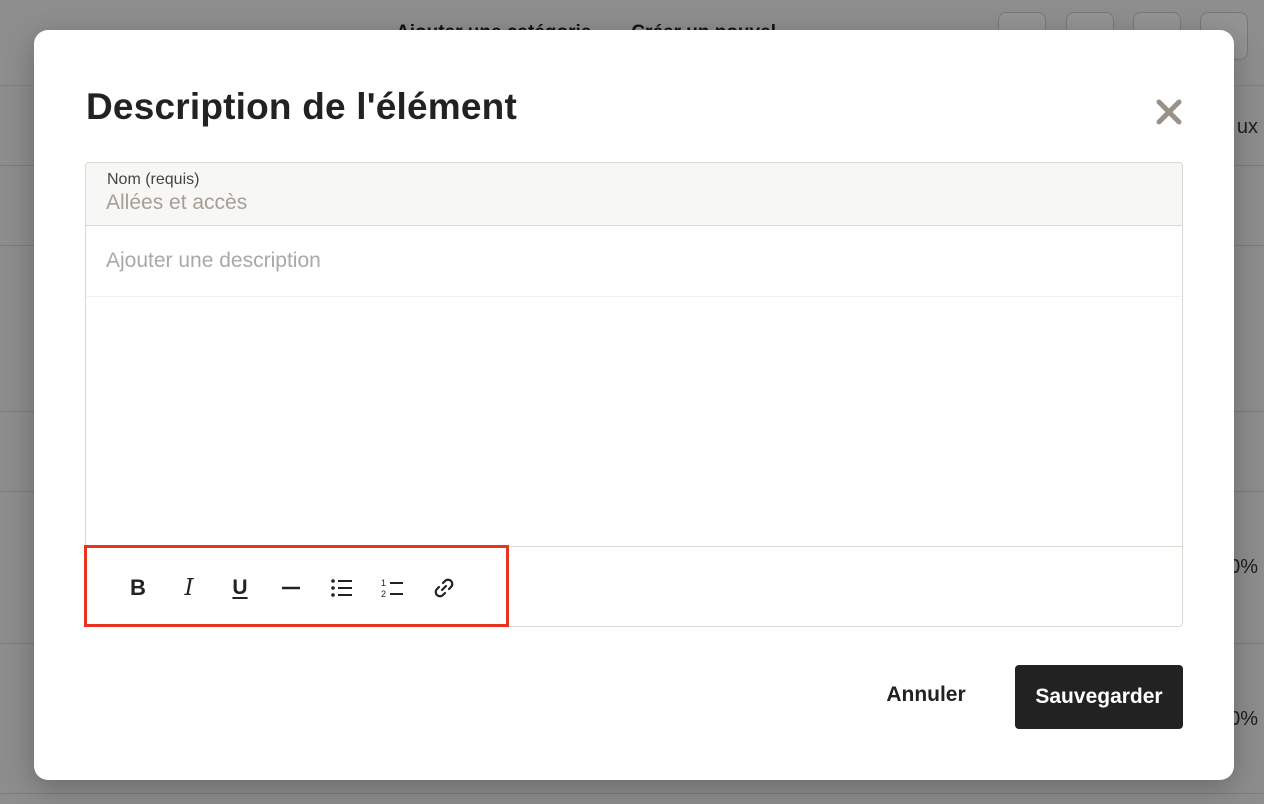 The width and height of the screenshot is (1264, 804). Describe the element at coordinates (631, 203) in the screenshot. I see `name-input: Allées et accès` at that location.